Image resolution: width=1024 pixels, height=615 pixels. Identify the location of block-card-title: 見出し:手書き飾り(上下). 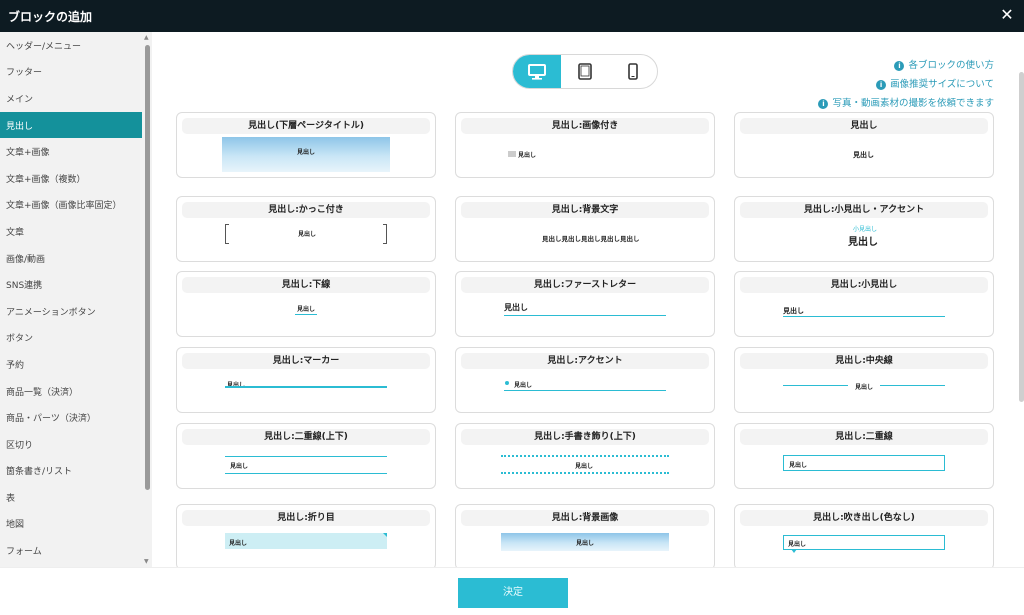
(585, 437).